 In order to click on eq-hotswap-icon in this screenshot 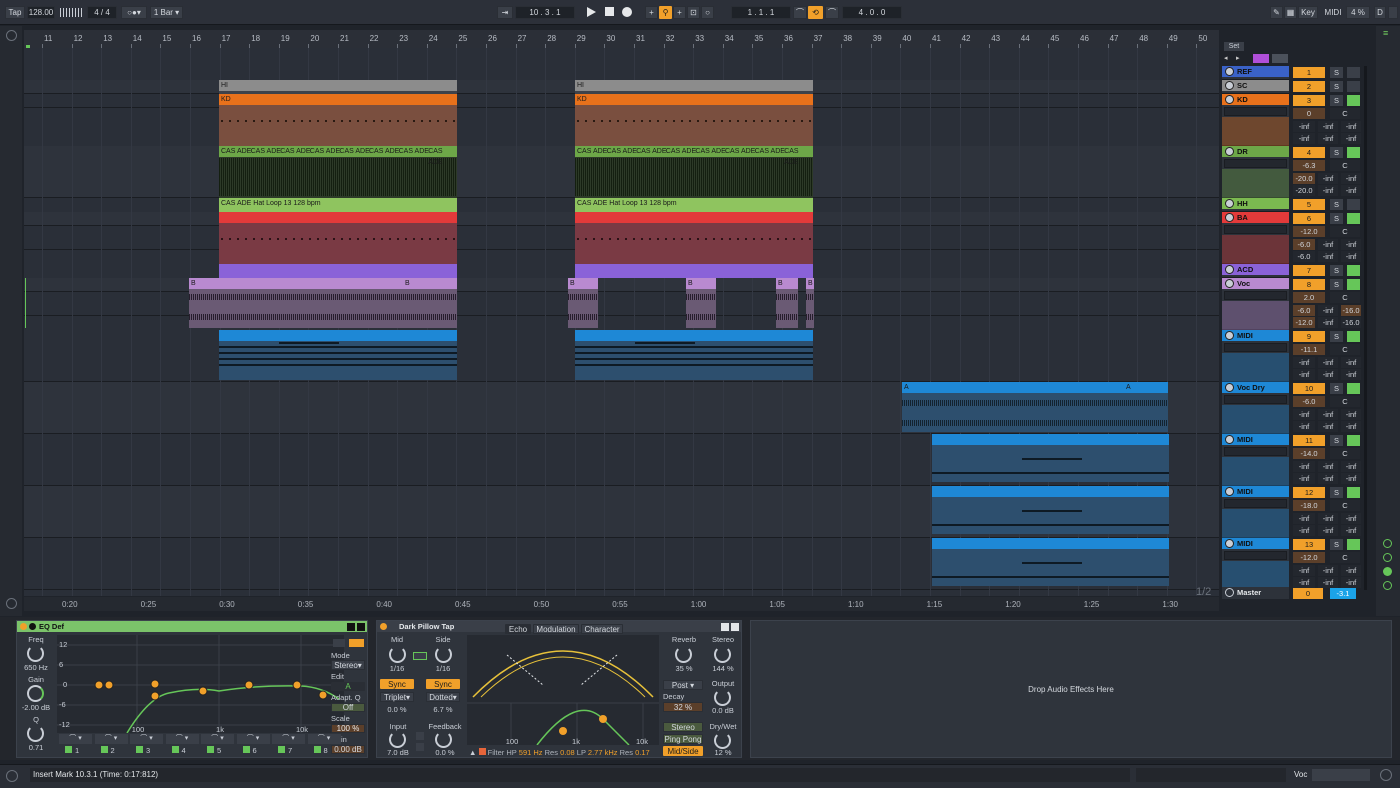, I will do `click(351, 627)`.